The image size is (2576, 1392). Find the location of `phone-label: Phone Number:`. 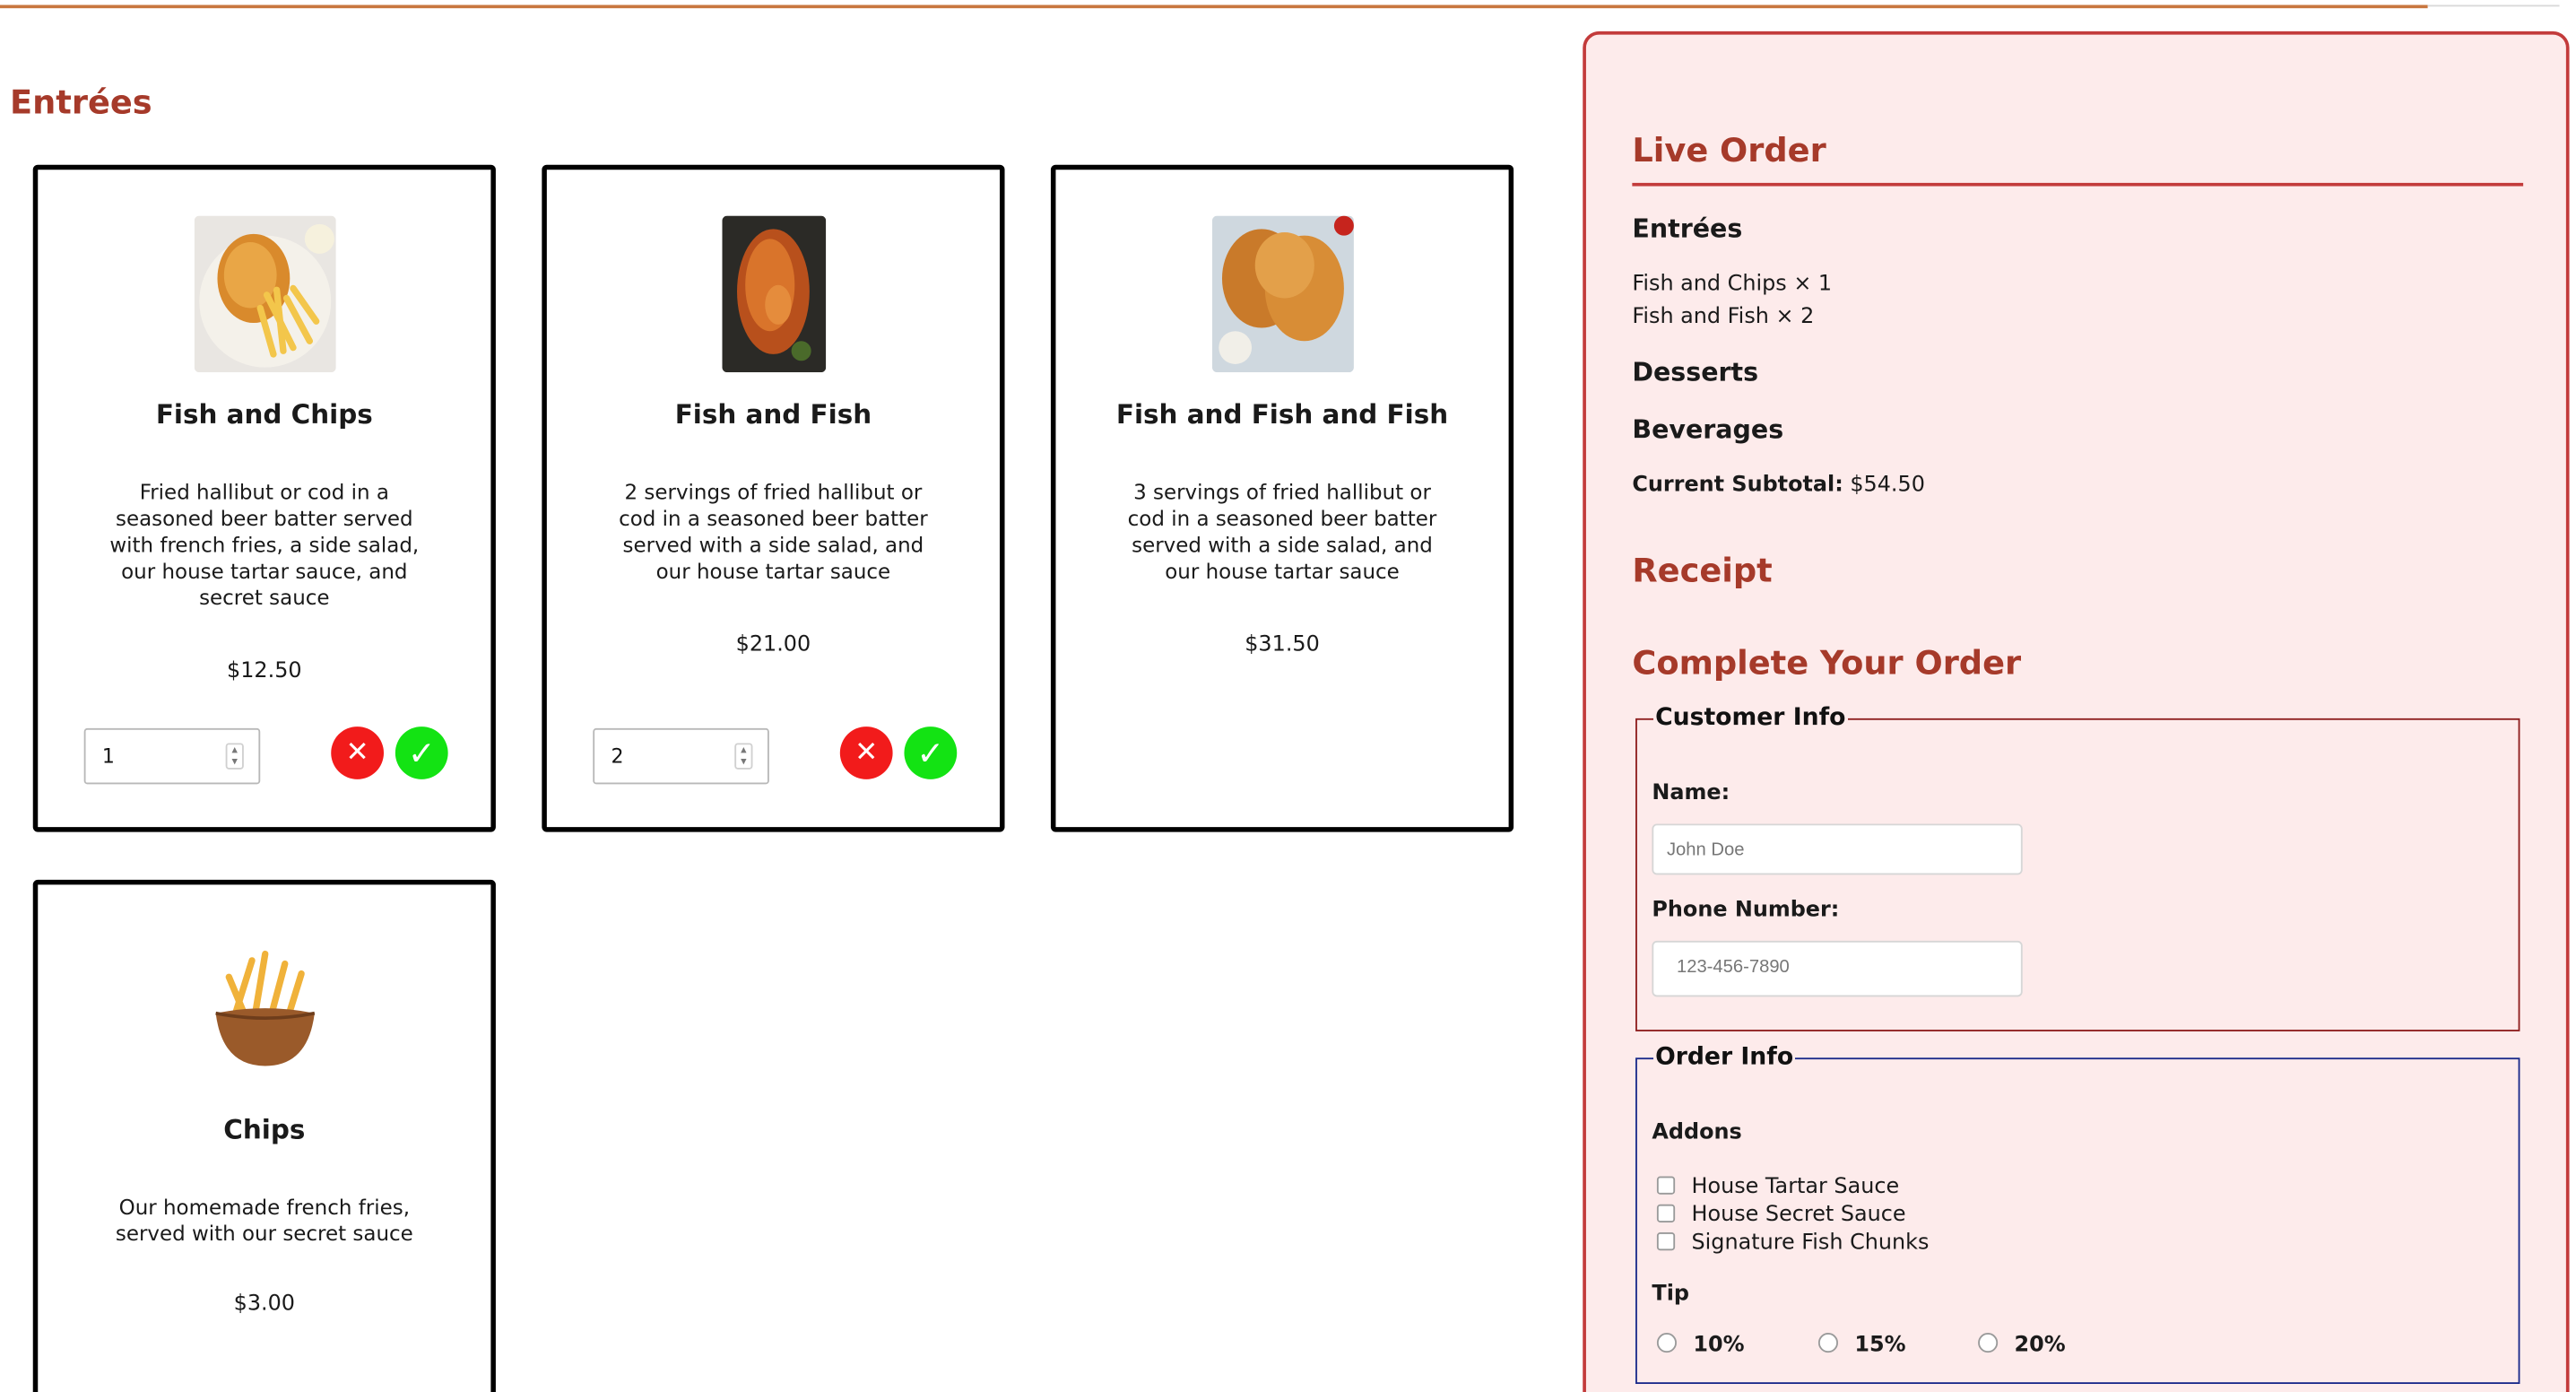

phone-label: Phone Number: is located at coordinates (1746, 911).